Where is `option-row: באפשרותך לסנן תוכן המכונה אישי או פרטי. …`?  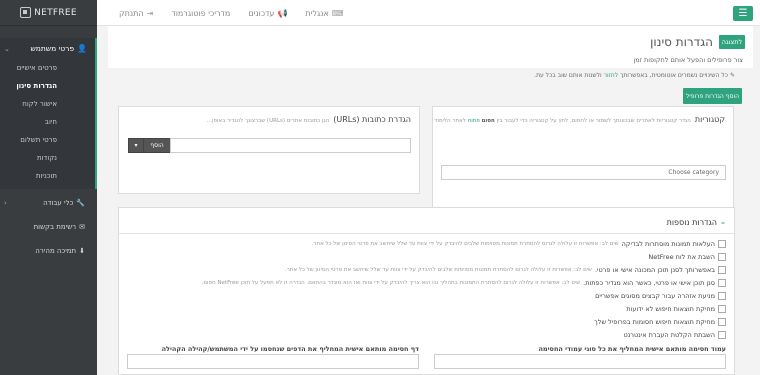
option-row: באפשרותך לסנן תוכן המכונה אישי או פרטי. … is located at coordinates (505, 270).